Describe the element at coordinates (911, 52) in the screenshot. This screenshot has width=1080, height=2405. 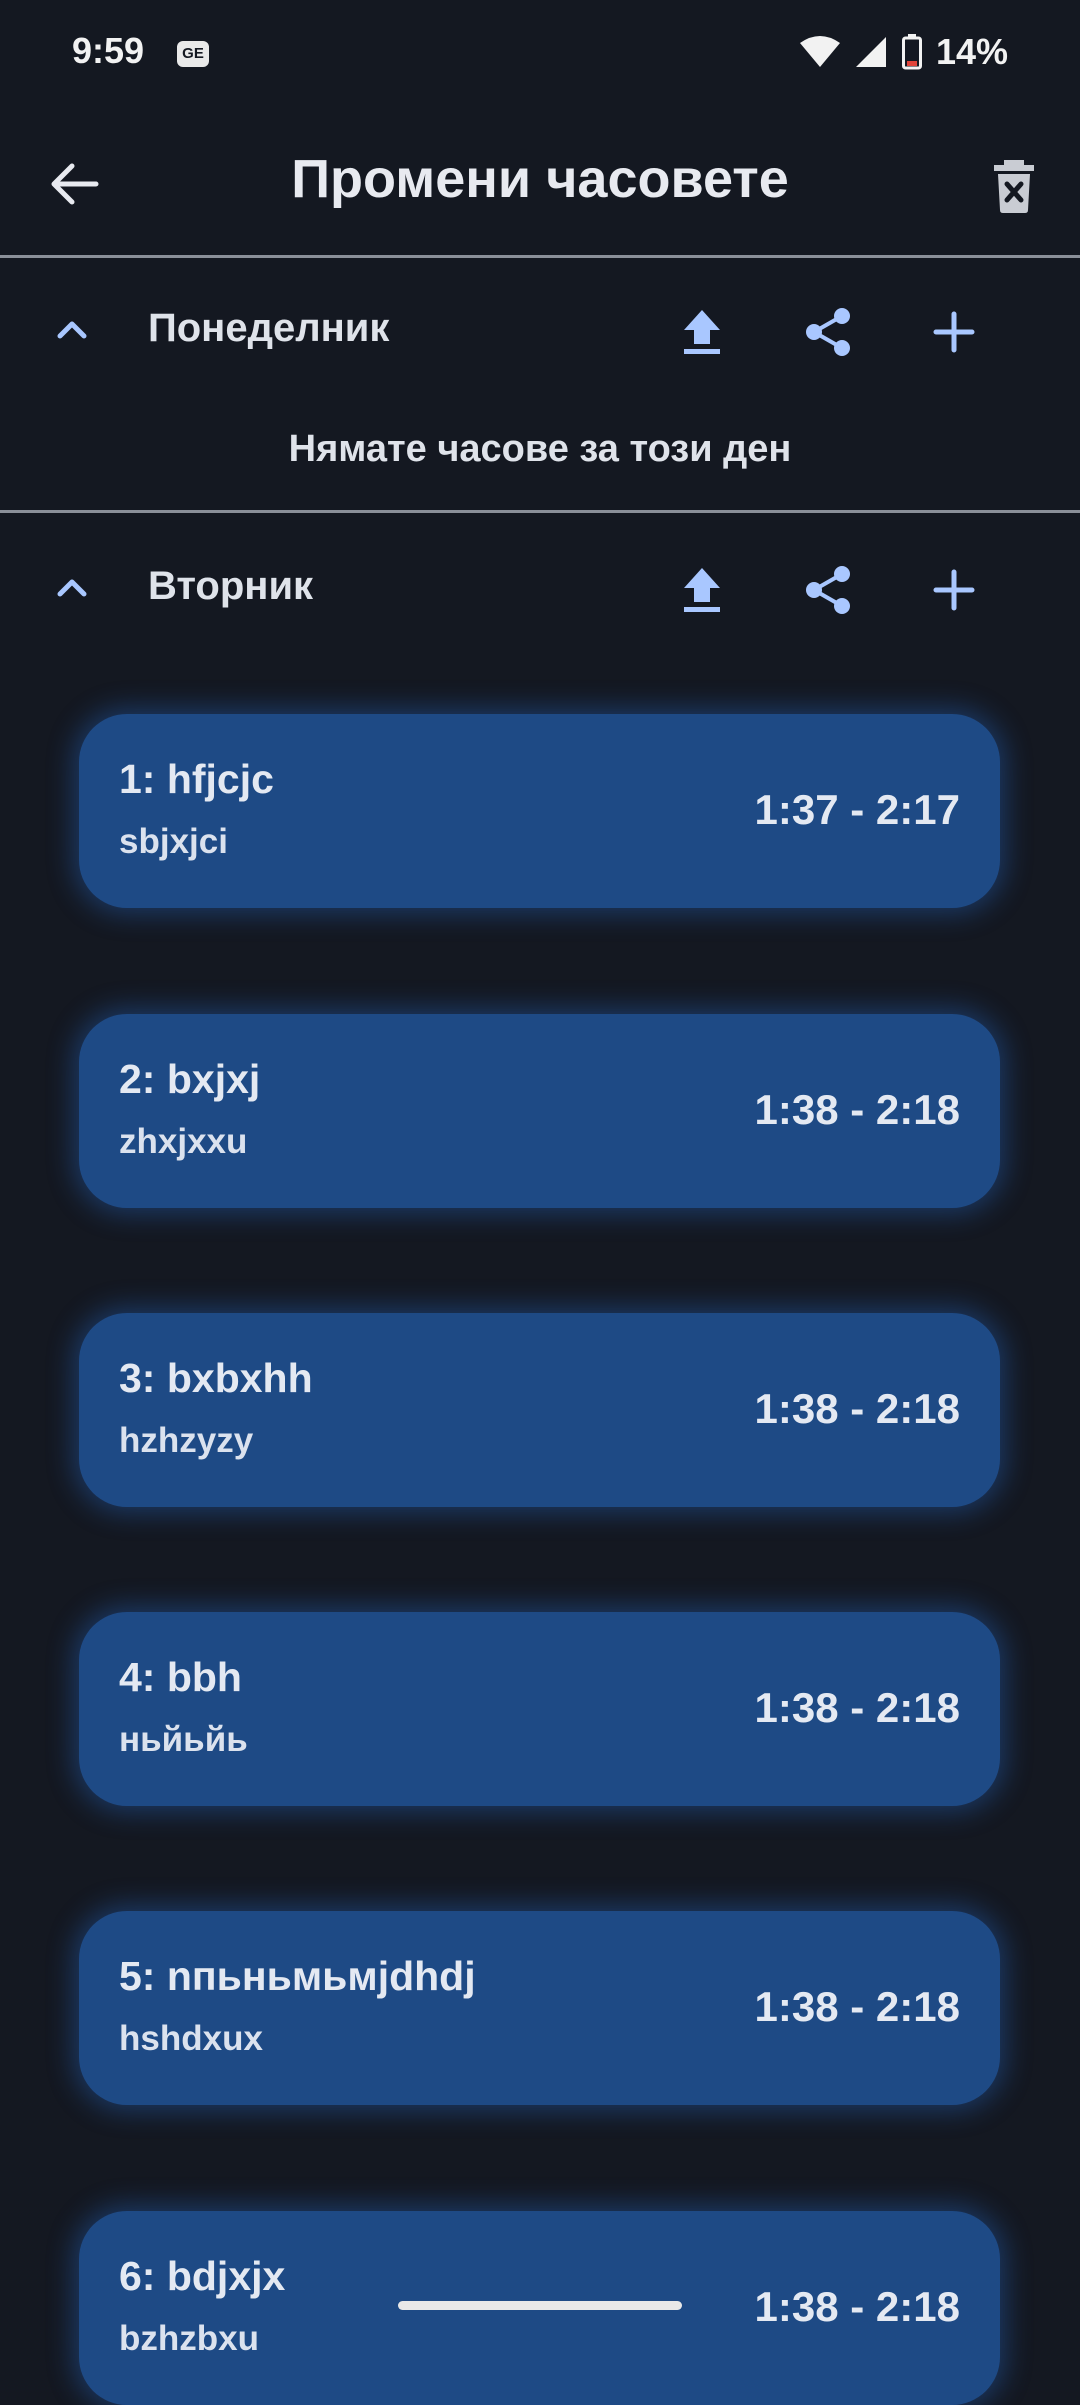
I see `battery-icon` at that location.